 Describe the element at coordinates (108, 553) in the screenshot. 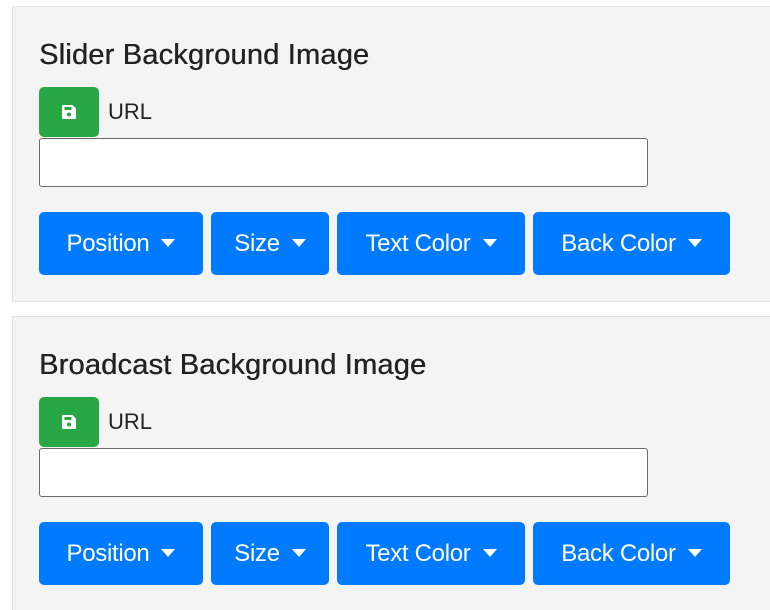

I see `broadcast-position-label: Position` at that location.